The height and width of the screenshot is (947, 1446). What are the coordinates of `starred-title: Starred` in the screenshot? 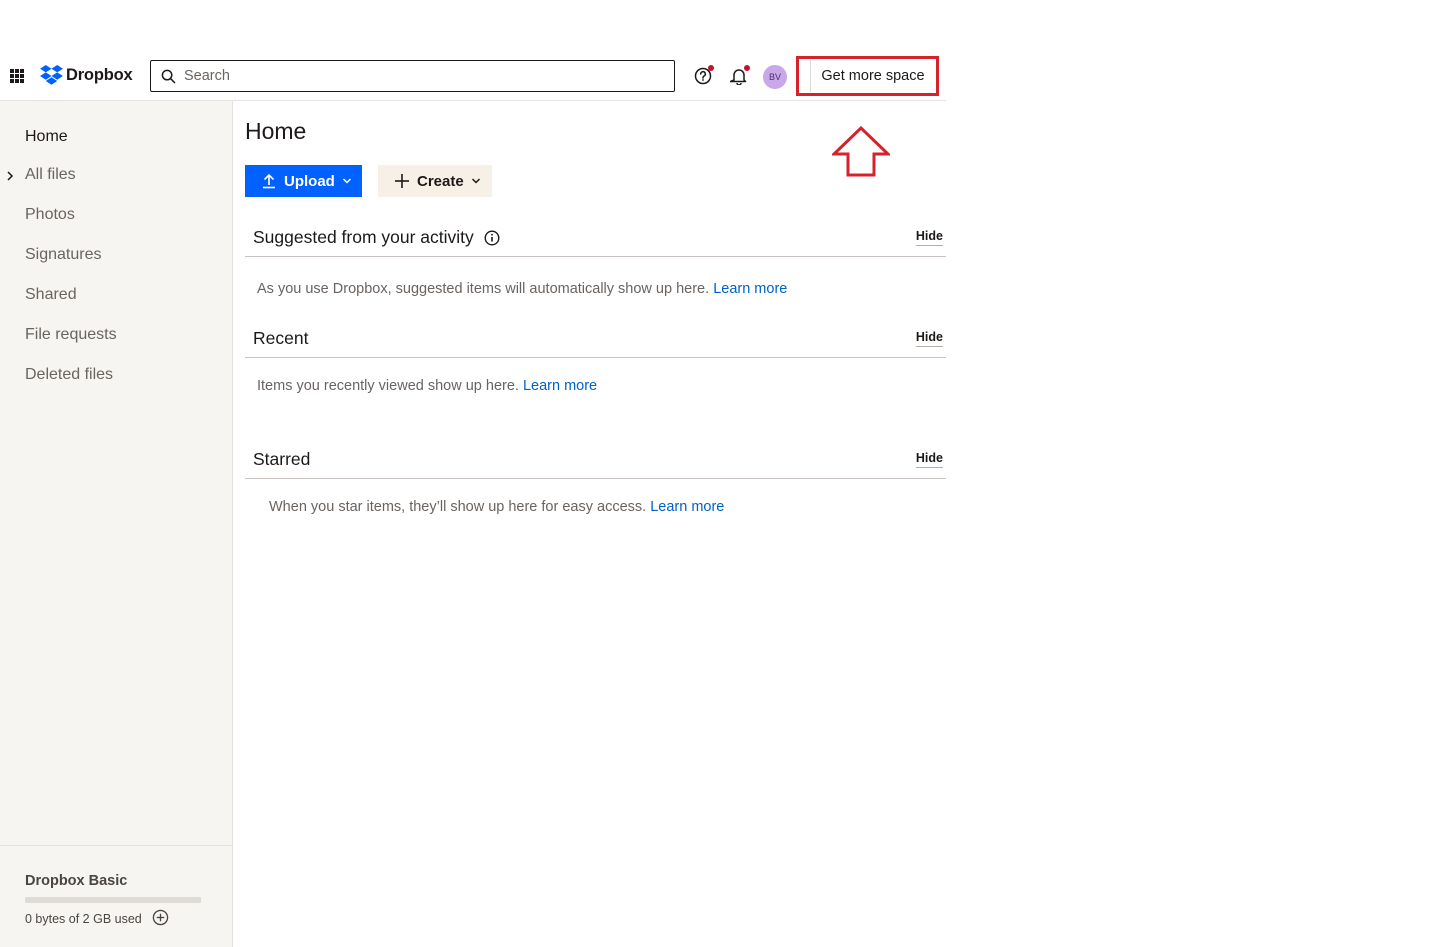 It's located at (282, 459).